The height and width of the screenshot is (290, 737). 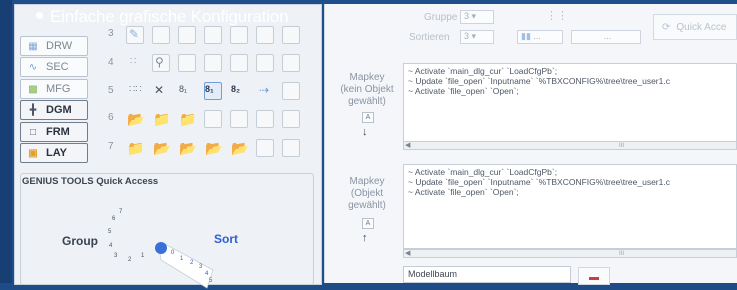 I want to click on mode-button-drw: ▦ DRW, so click(x=54, y=46).